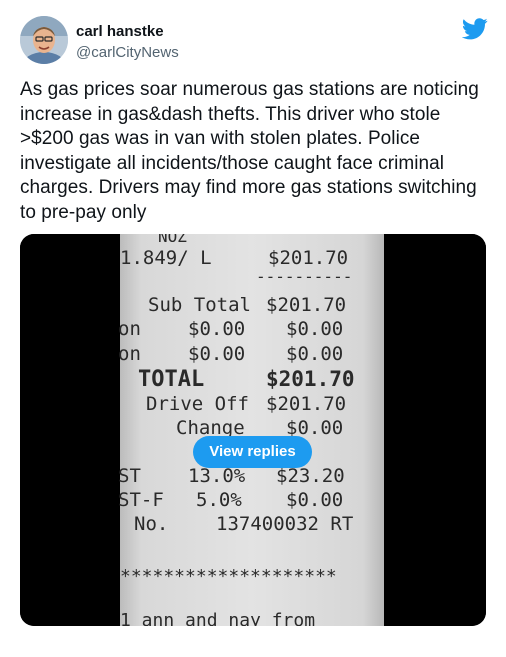 This screenshot has width=506, height=657. What do you see at coordinates (129, 354) in the screenshot?
I see `receipt-row2-left: on` at bounding box center [129, 354].